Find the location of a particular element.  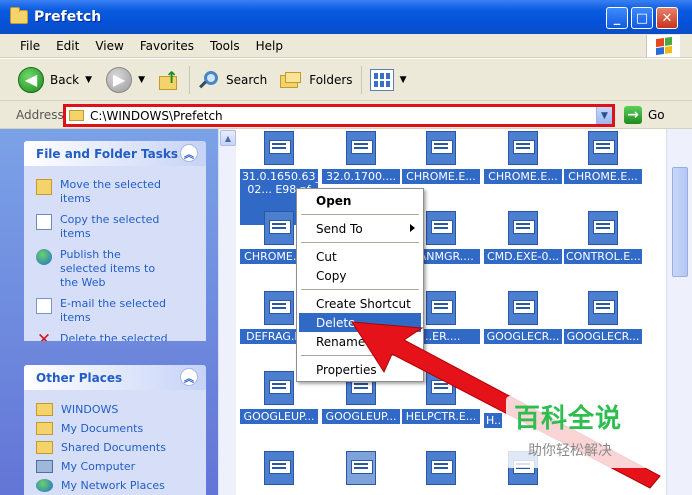

panel-header: File and Folder Tasks ︽ is located at coordinates (115, 153).